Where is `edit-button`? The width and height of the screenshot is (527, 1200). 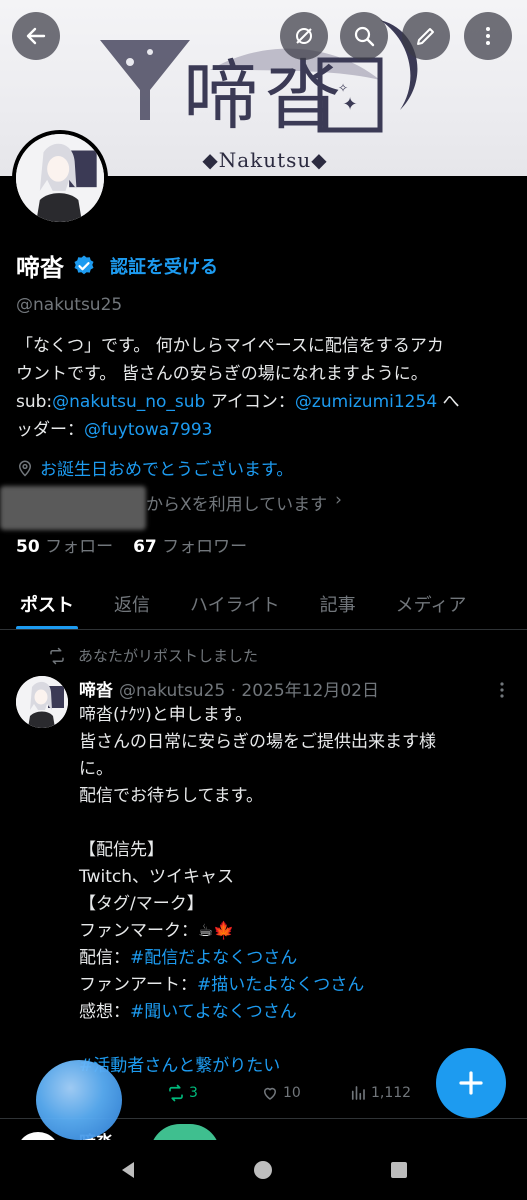 edit-button is located at coordinates (426, 36).